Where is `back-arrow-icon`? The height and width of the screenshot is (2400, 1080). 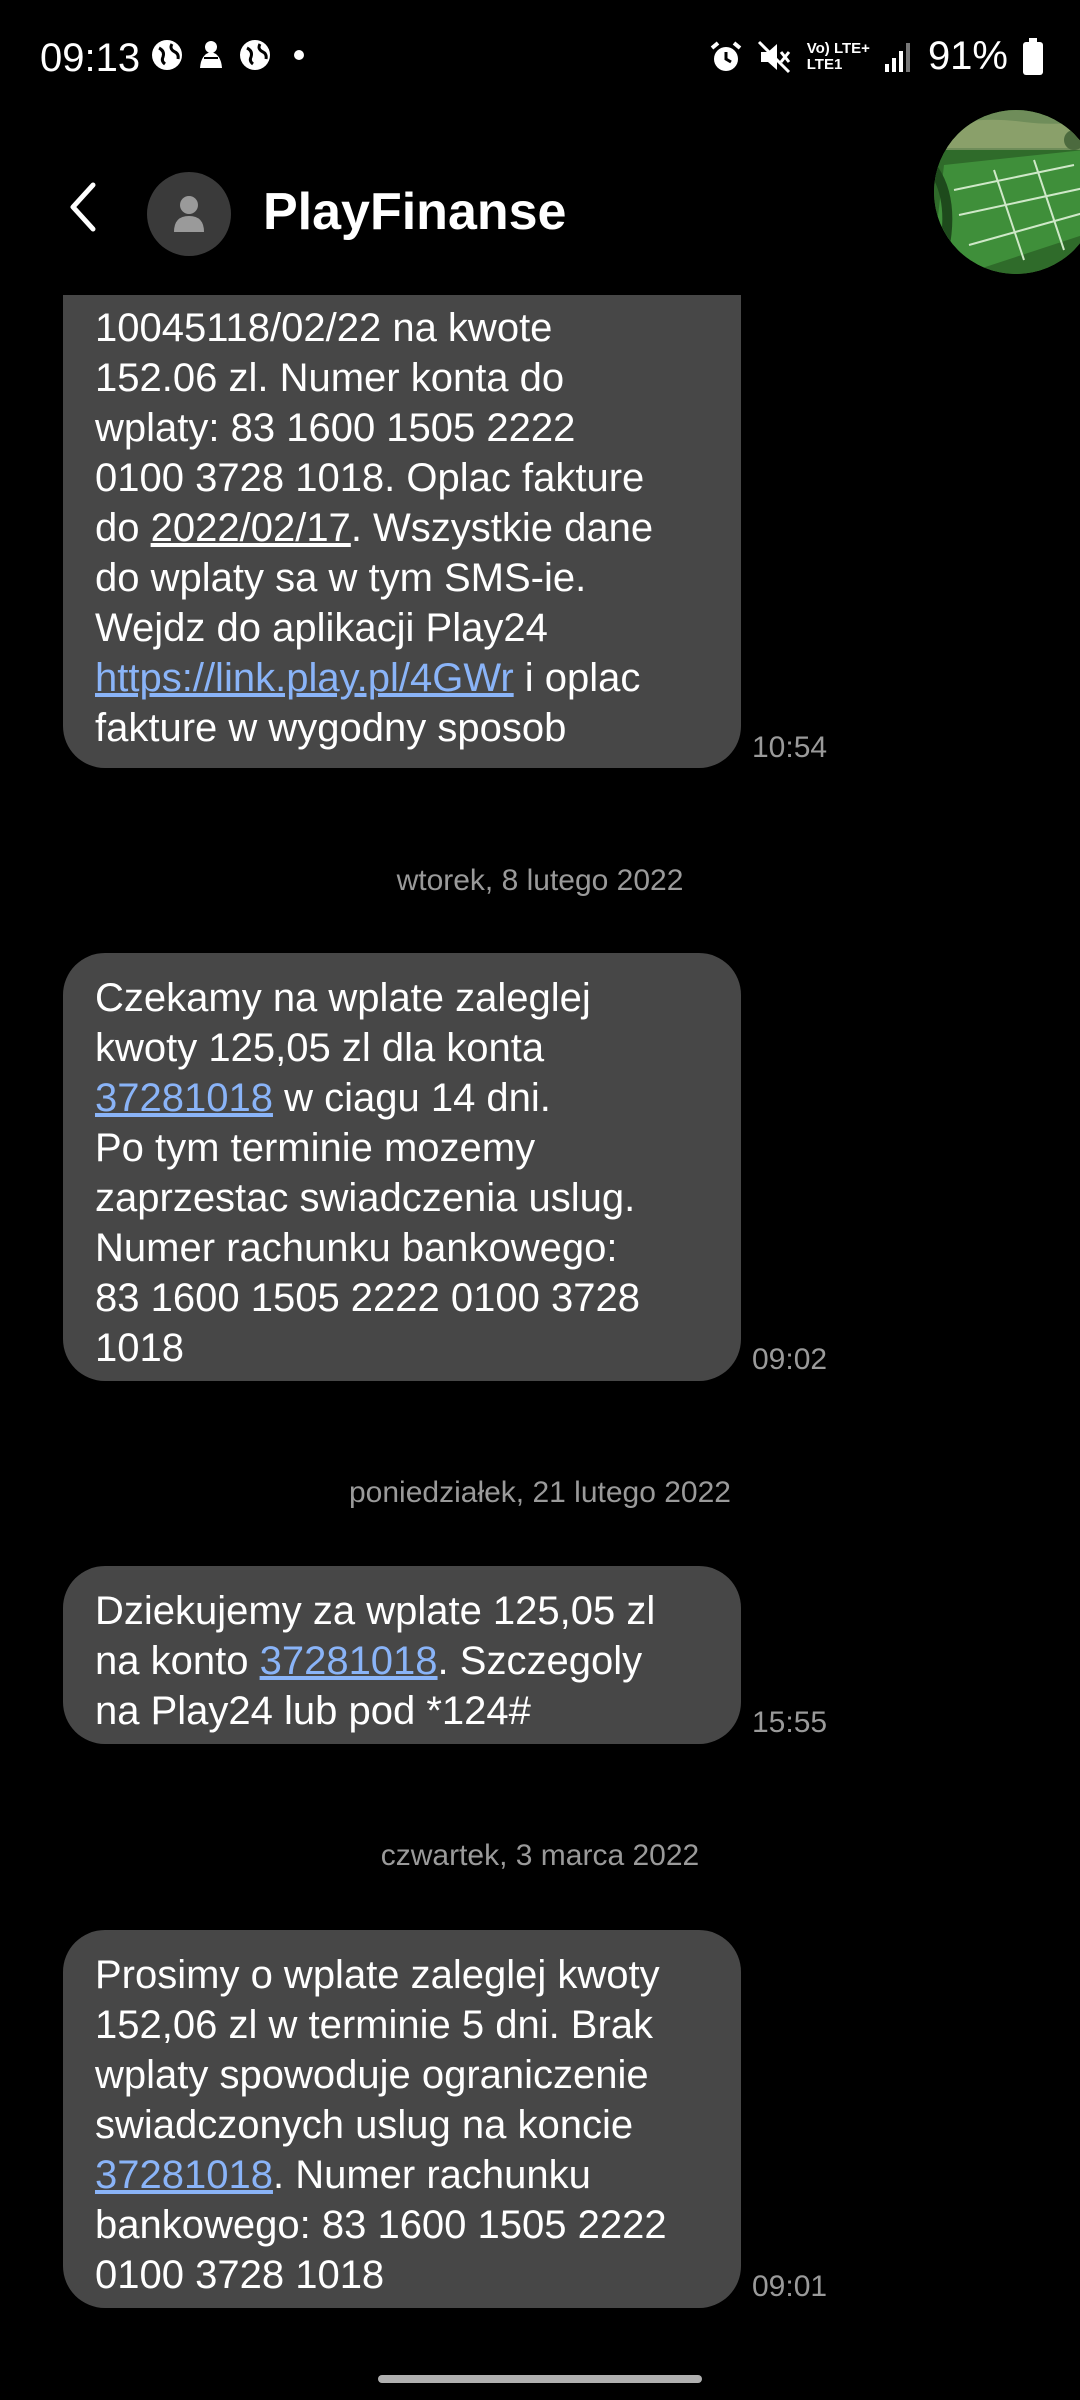
back-arrow-icon is located at coordinates (83, 207).